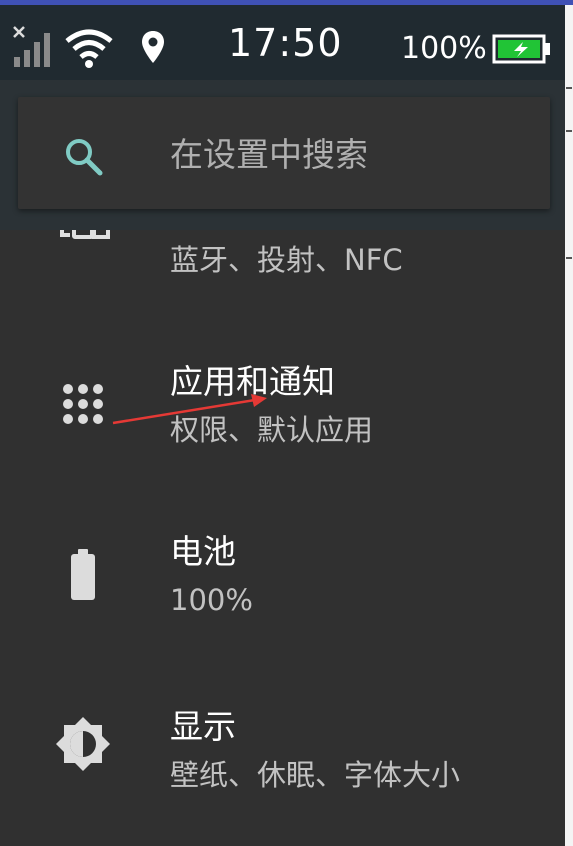 The image size is (573, 846). I want to click on battery-icon, so click(83, 574).